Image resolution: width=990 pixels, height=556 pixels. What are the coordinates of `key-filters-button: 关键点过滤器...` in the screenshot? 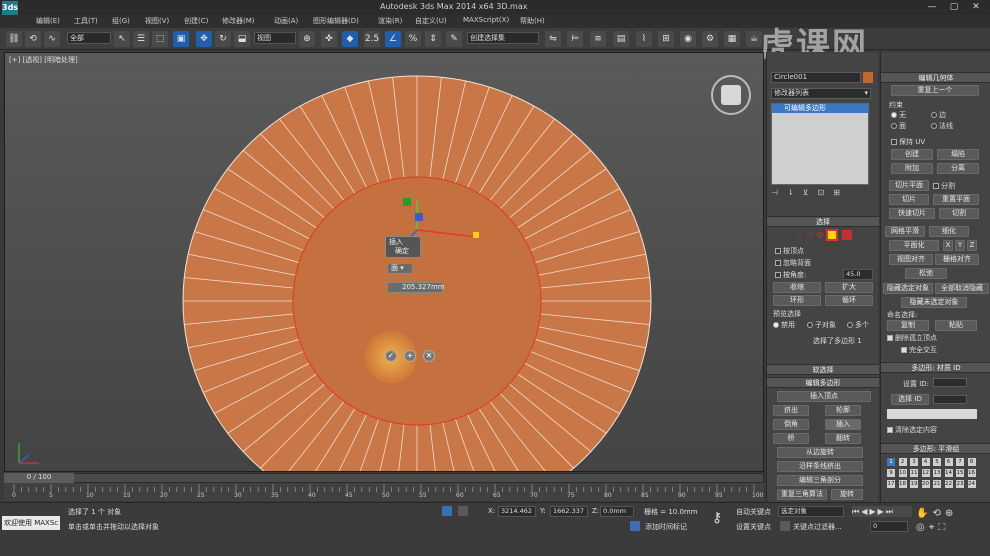 It's located at (817, 527).